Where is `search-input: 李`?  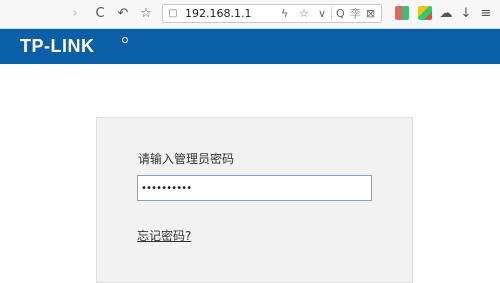 search-input: 李 is located at coordinates (355, 14).